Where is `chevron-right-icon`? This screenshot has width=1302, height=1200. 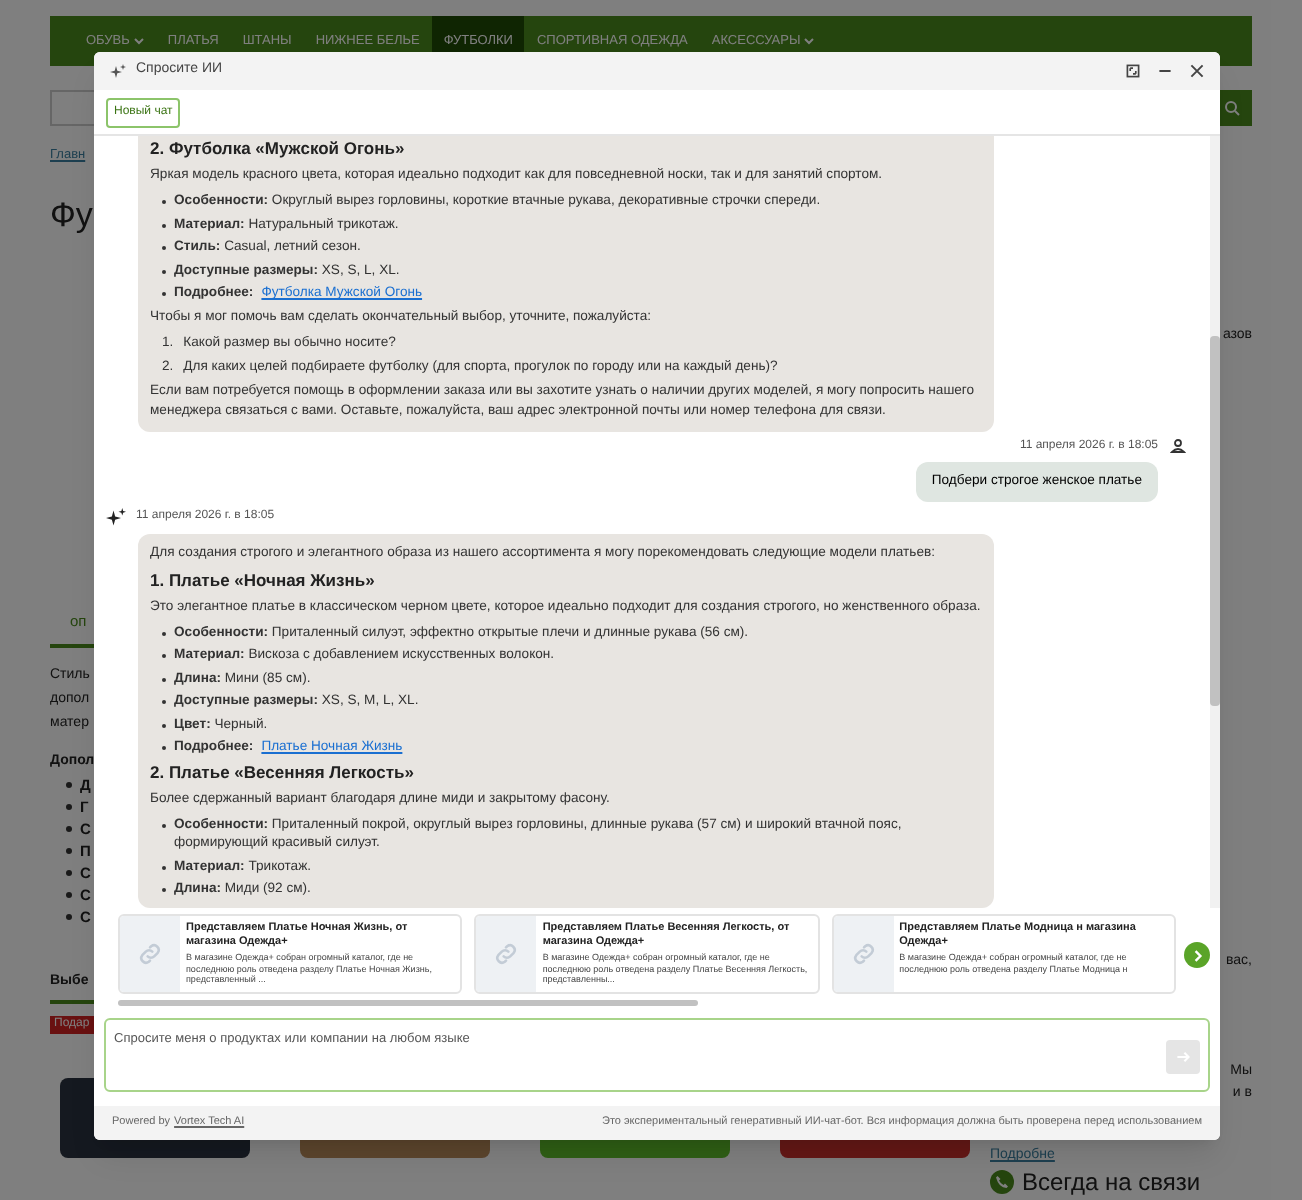 chevron-right-icon is located at coordinates (1197, 955).